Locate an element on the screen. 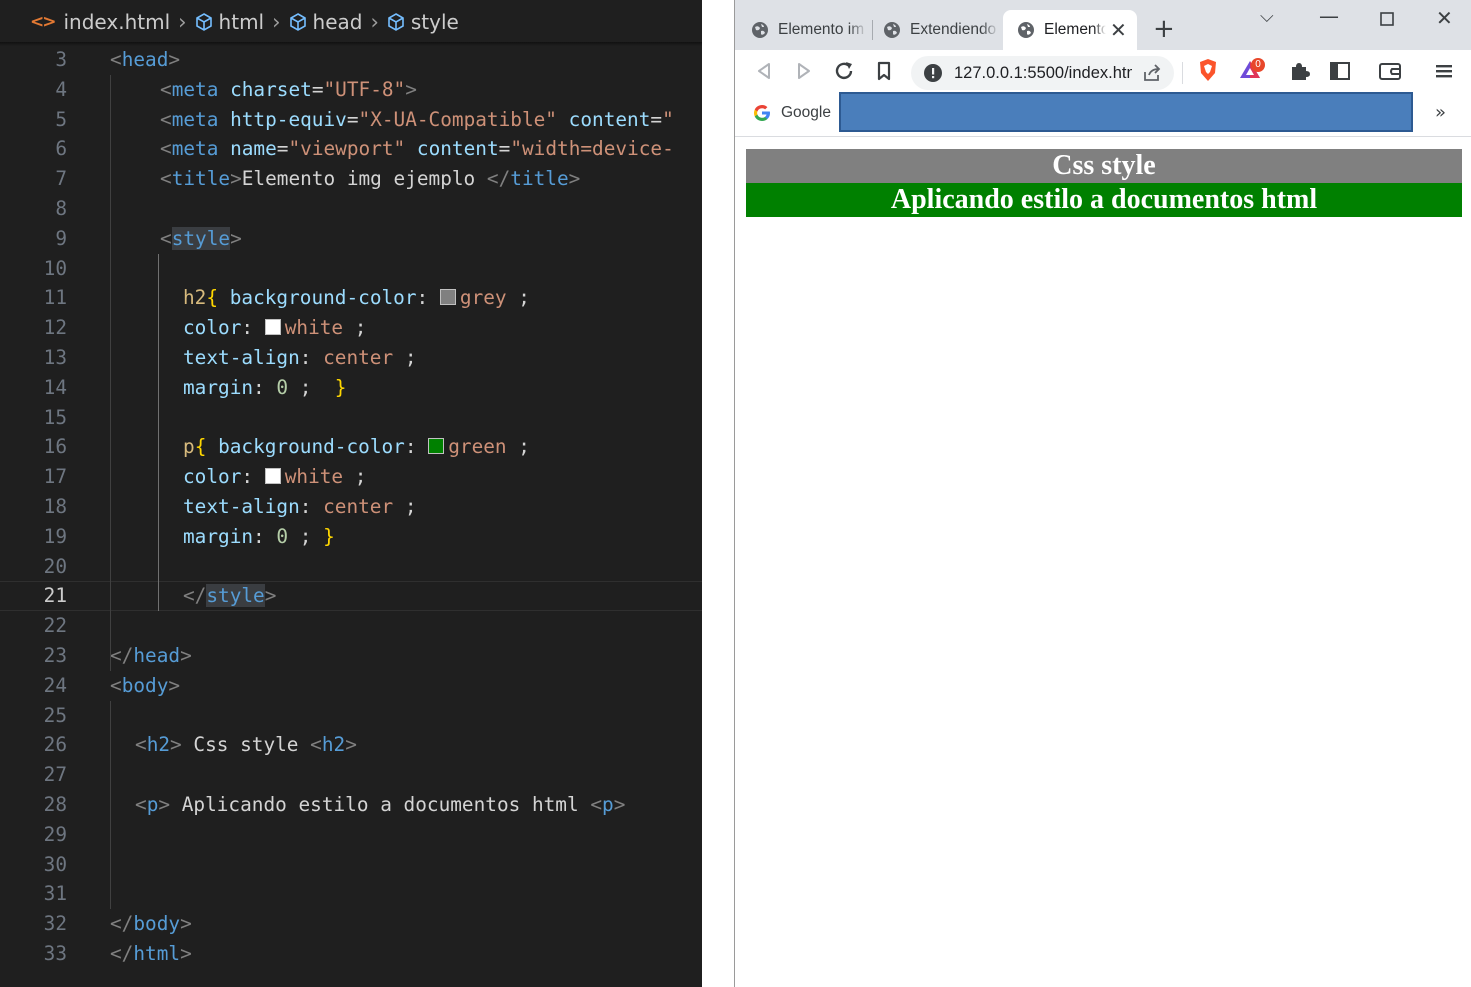 The width and height of the screenshot is (1471, 987). code-line: 32 </body> is located at coordinates (351, 924).